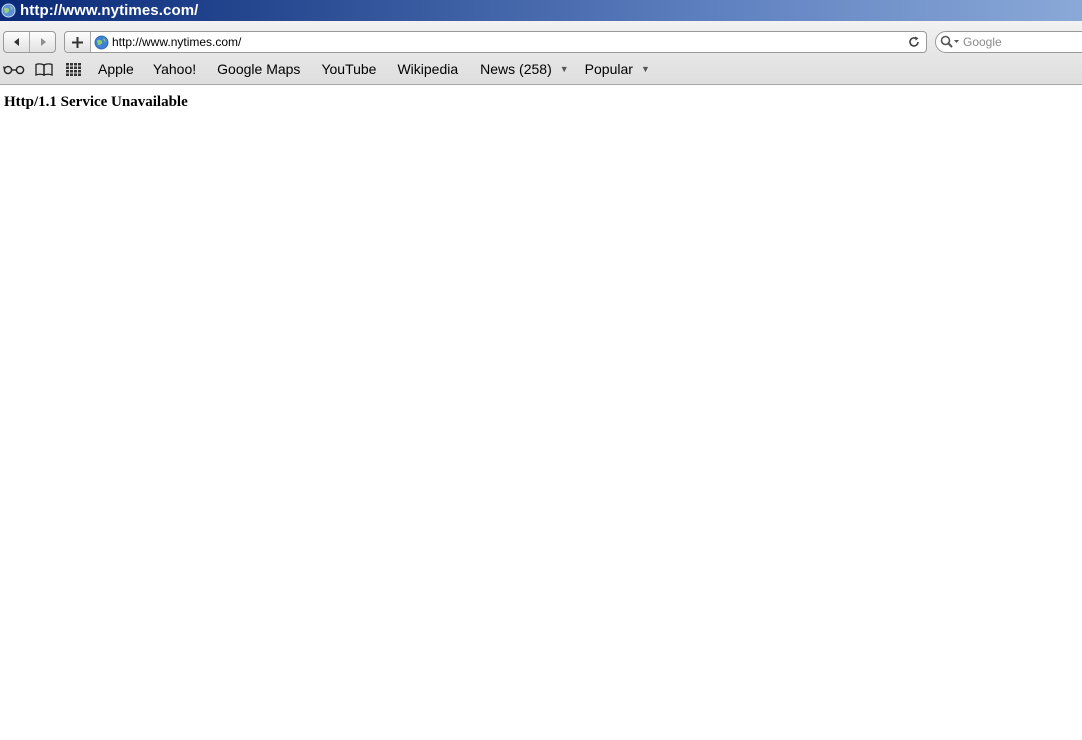 This screenshot has width=1082, height=740. What do you see at coordinates (950, 42) in the screenshot?
I see `search-icon` at bounding box center [950, 42].